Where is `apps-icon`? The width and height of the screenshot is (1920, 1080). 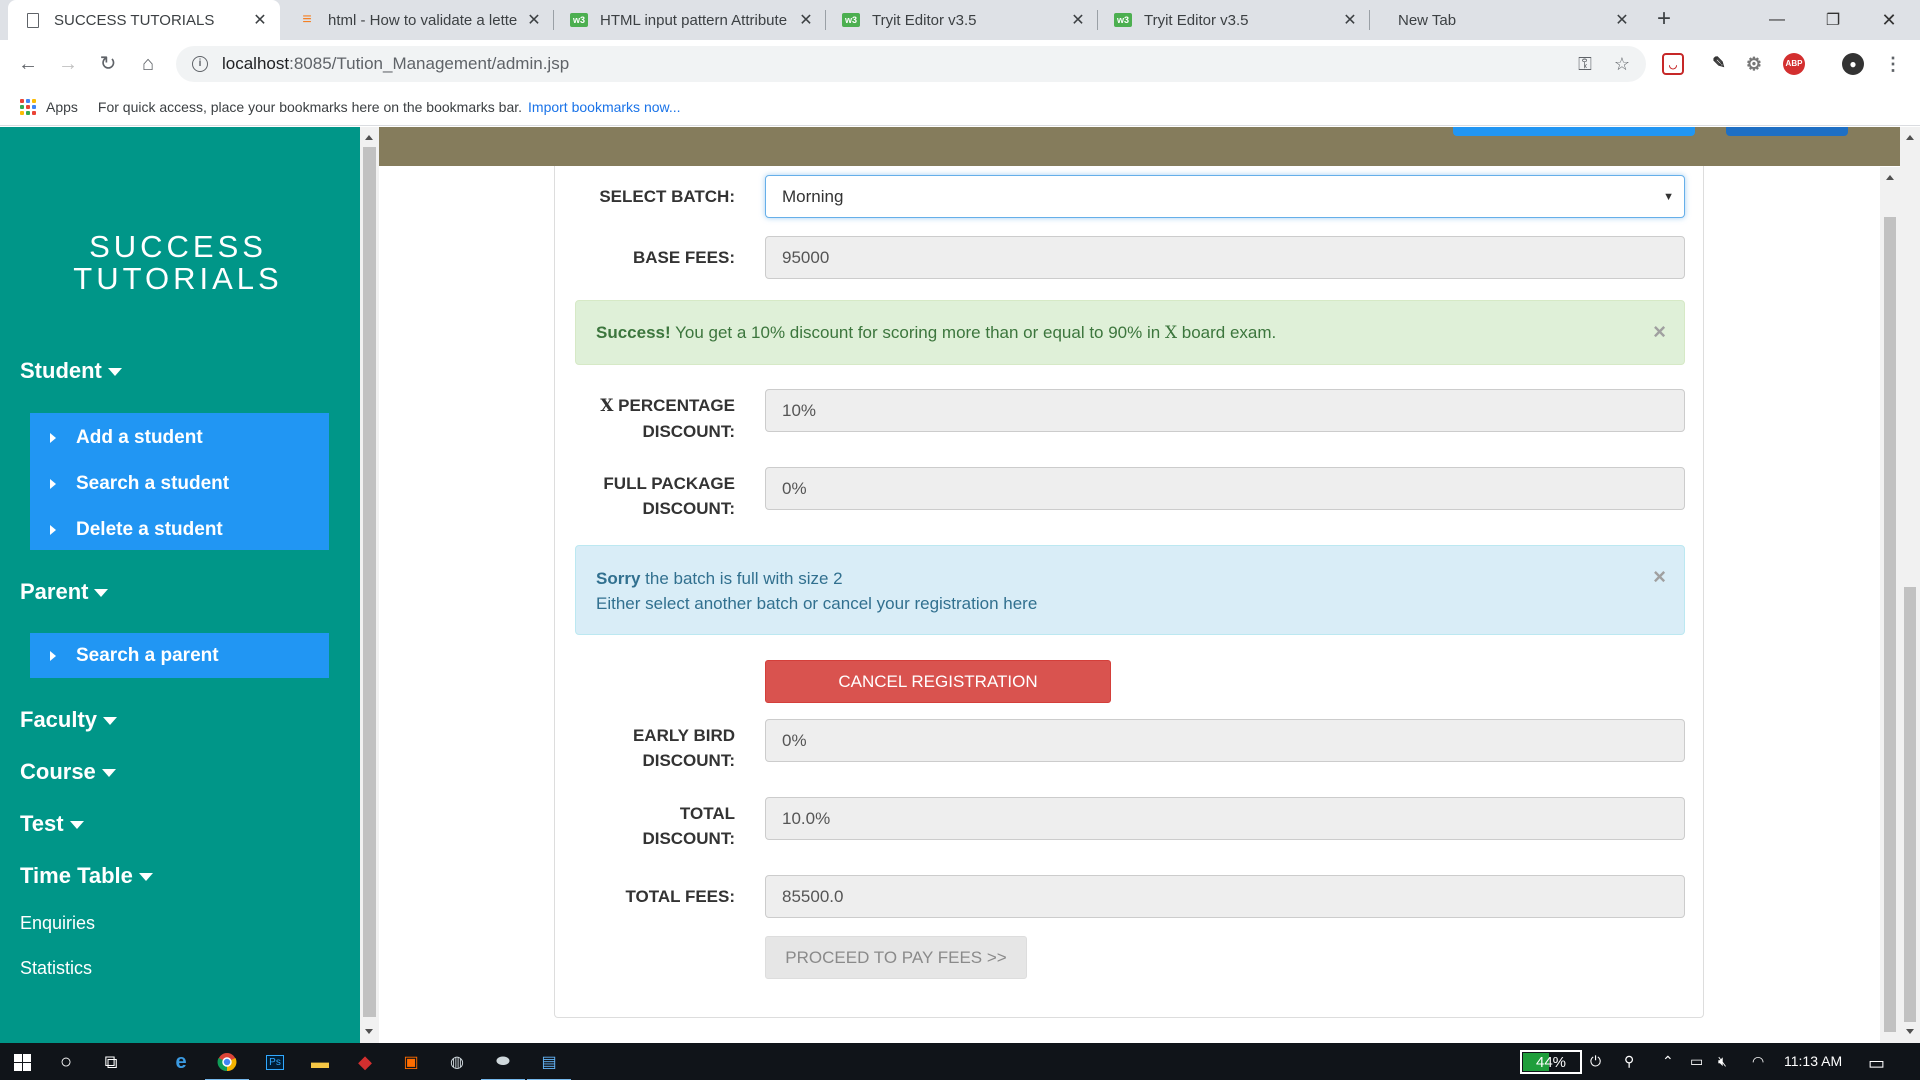 apps-icon is located at coordinates (28, 106).